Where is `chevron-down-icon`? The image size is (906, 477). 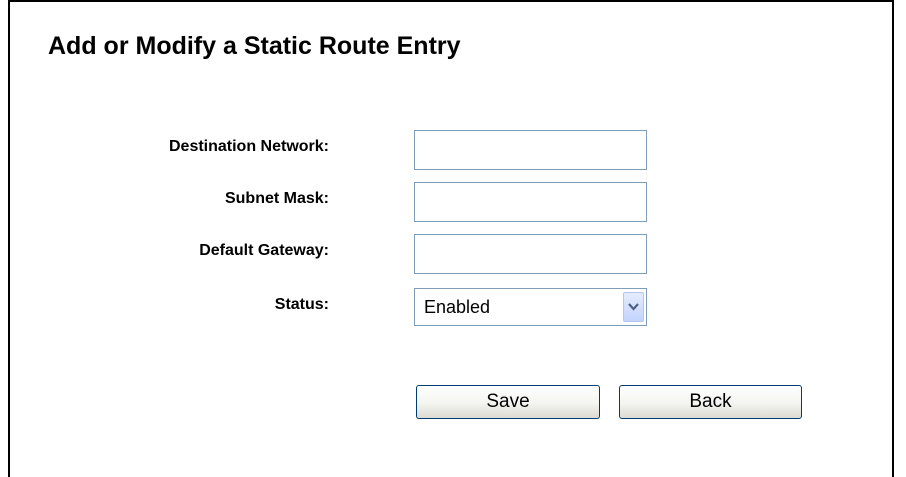 chevron-down-icon is located at coordinates (633, 307).